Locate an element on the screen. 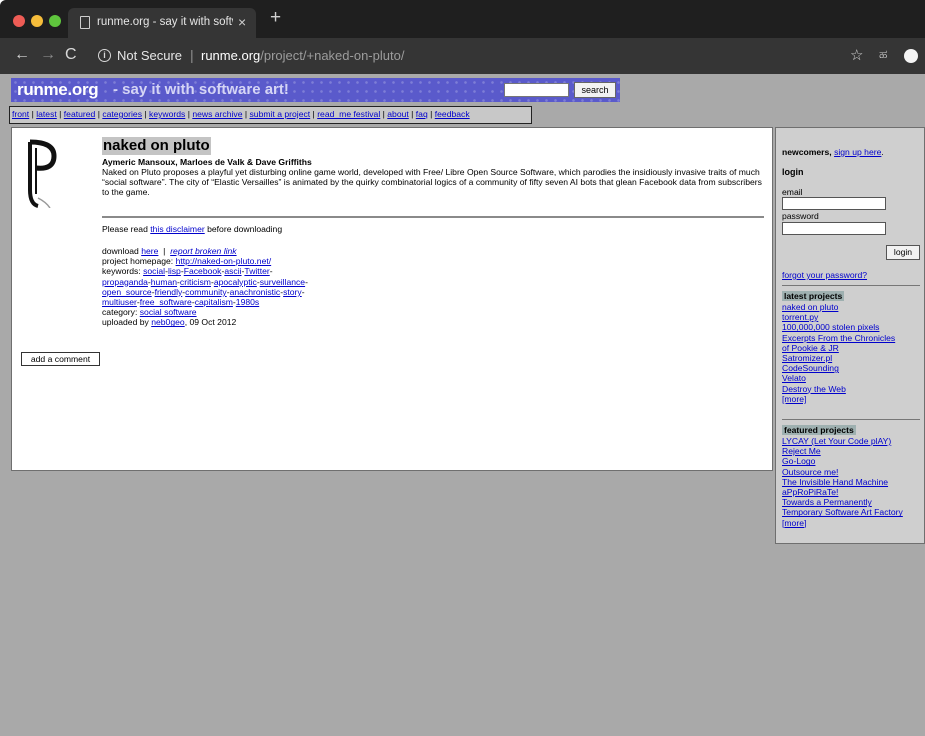  nav-about: about is located at coordinates (398, 114).